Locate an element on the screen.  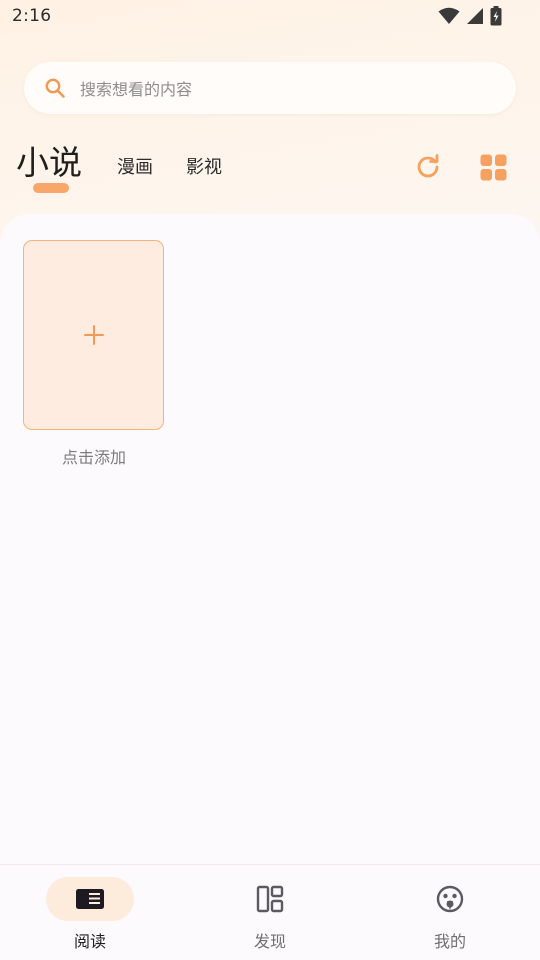
nav-item-profile: 我的 is located at coordinates (450, 912).